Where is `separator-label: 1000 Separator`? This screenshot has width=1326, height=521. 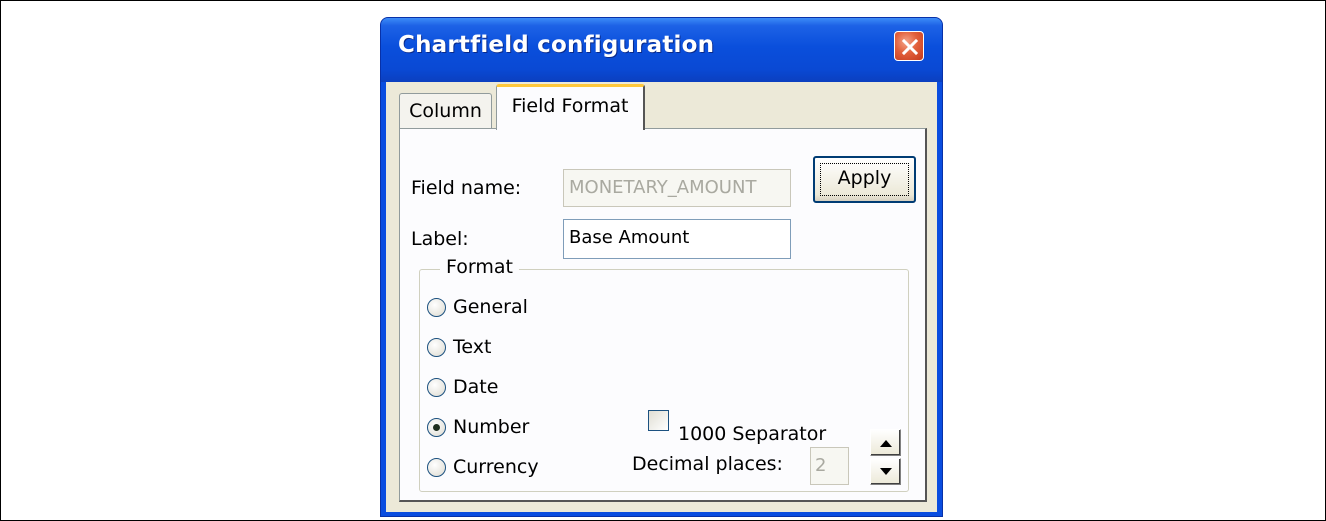
separator-label: 1000 Separator is located at coordinates (752, 434).